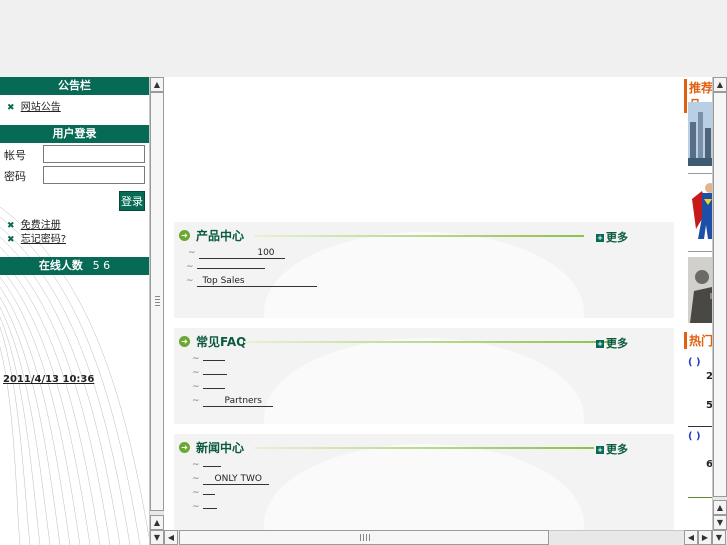  Describe the element at coordinates (60, 265) in the screenshot. I see `online-users-label: 在线人数` at that location.